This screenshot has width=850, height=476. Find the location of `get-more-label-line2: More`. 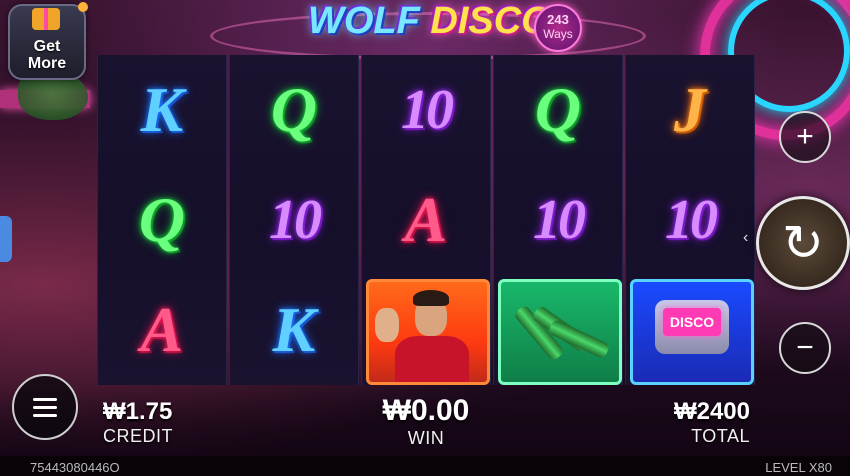

get-more-label-line2: More is located at coordinates (47, 63).